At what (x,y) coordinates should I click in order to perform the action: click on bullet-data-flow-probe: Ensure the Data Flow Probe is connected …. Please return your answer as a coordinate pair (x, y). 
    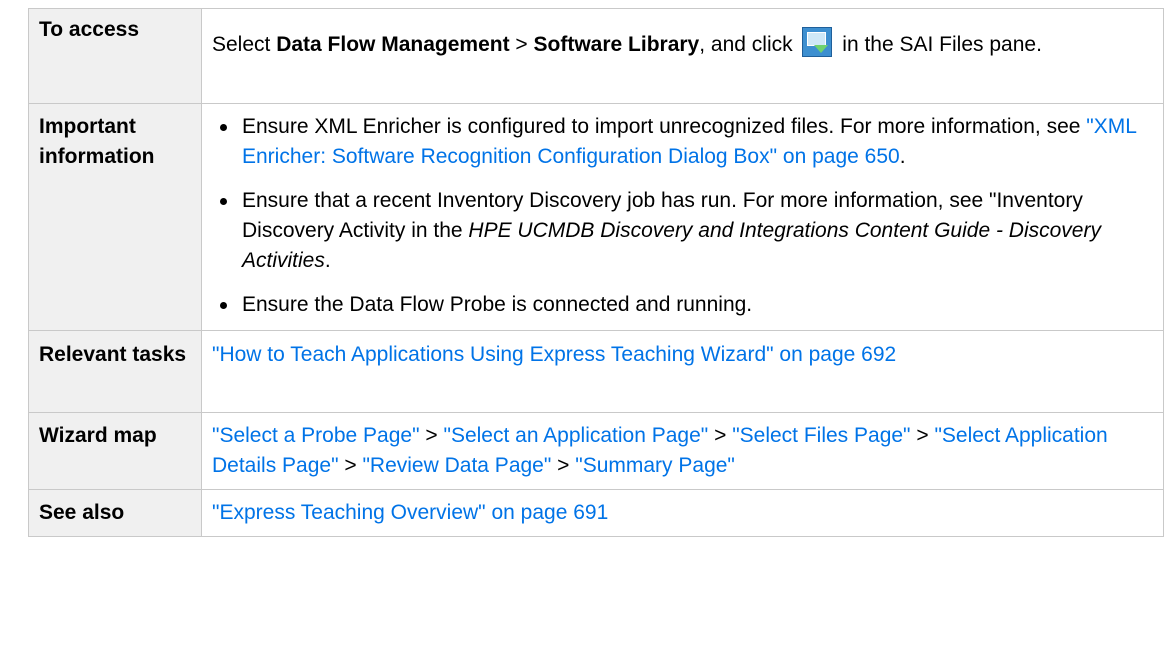
    Looking at the image, I should click on (682, 305).